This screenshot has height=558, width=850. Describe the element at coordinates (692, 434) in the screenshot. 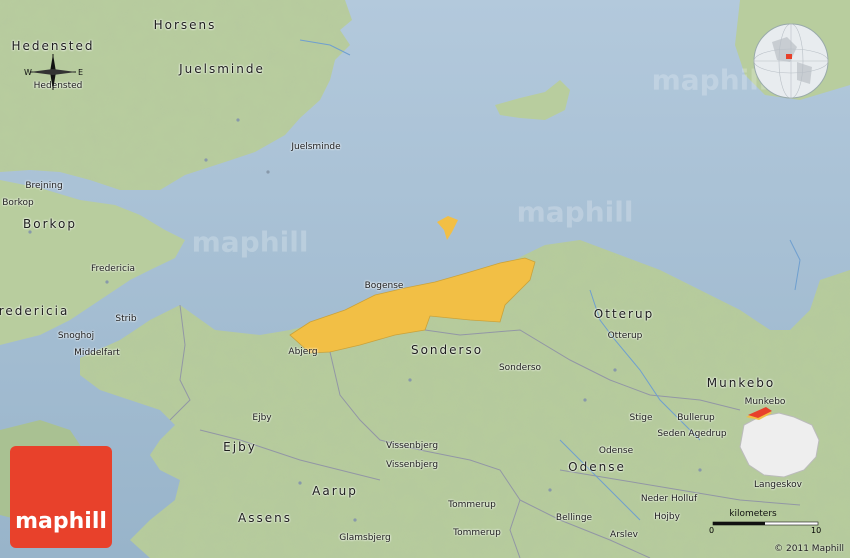

I see `place-label-minor: Seden Agedrup` at that location.